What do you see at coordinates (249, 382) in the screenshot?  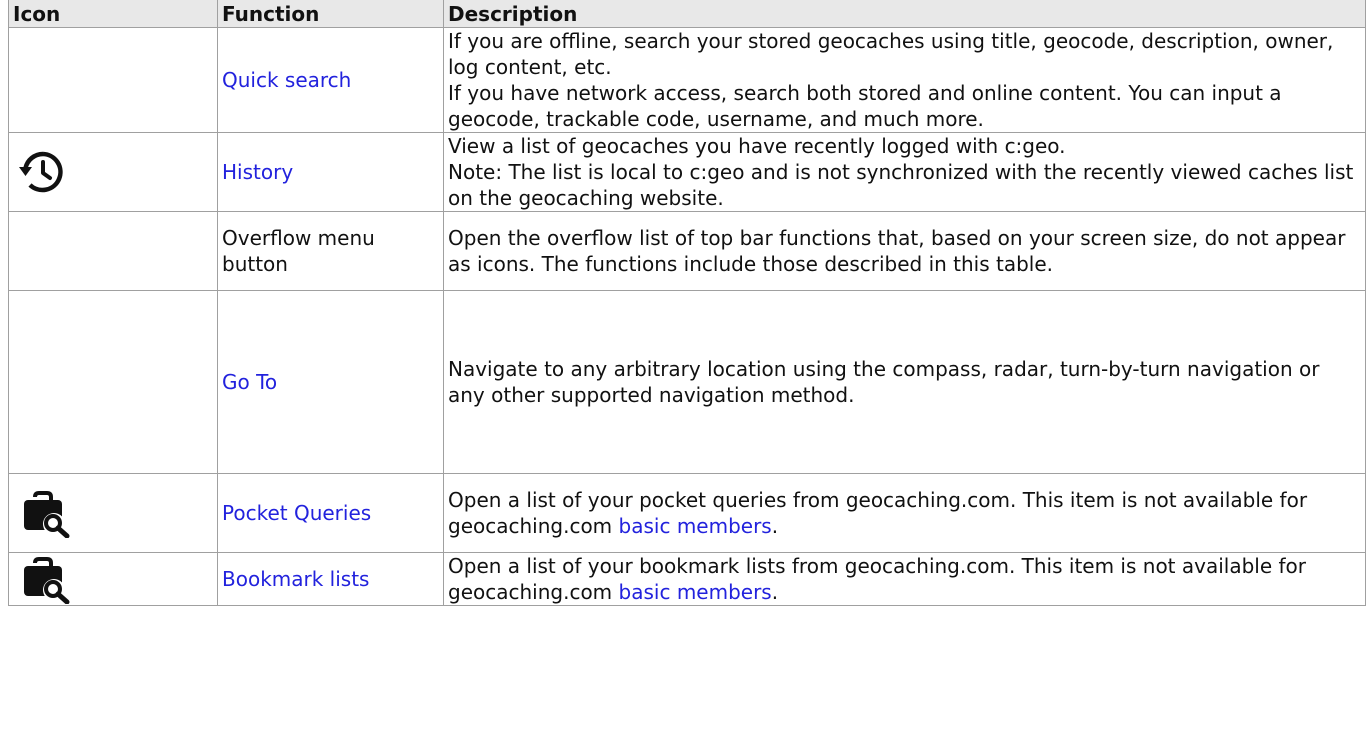 I see `go-to-link: Go To` at bounding box center [249, 382].